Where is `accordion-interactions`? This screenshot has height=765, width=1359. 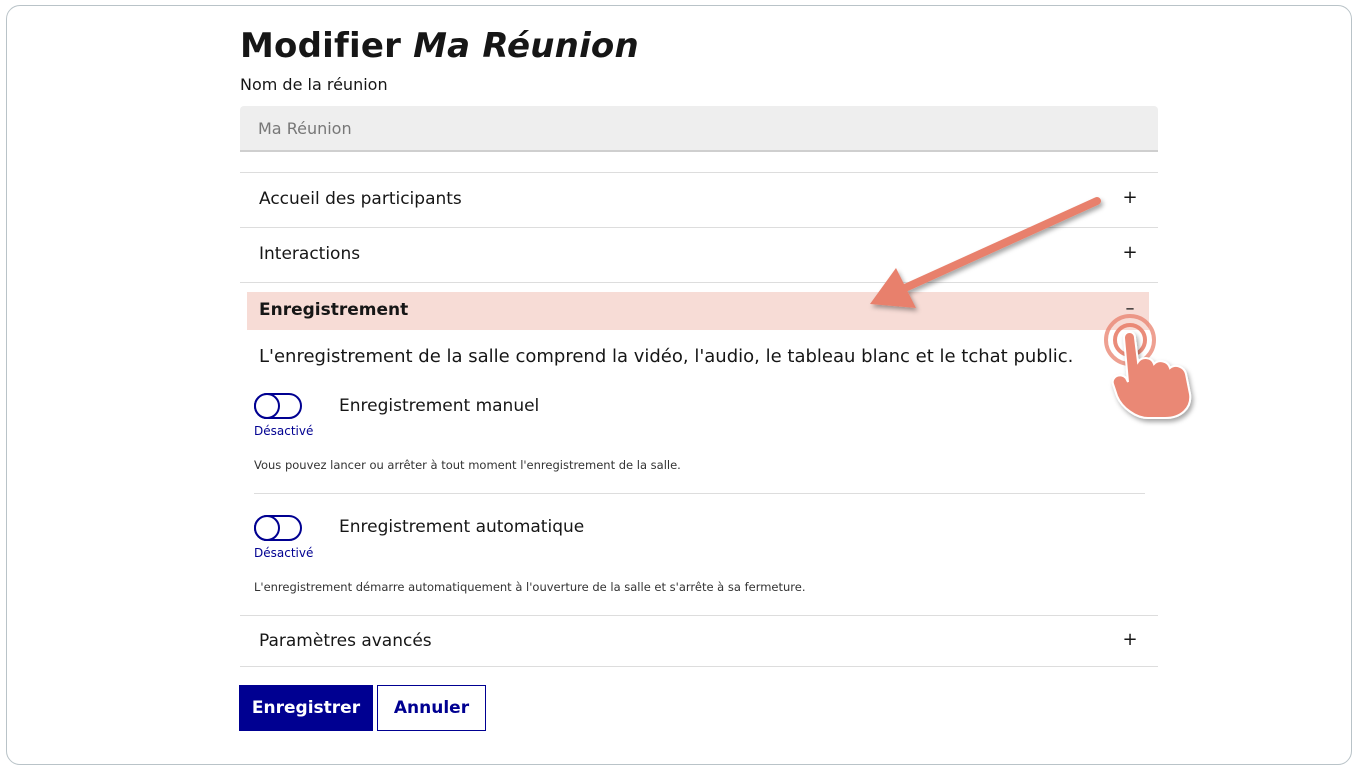 accordion-interactions is located at coordinates (699, 254).